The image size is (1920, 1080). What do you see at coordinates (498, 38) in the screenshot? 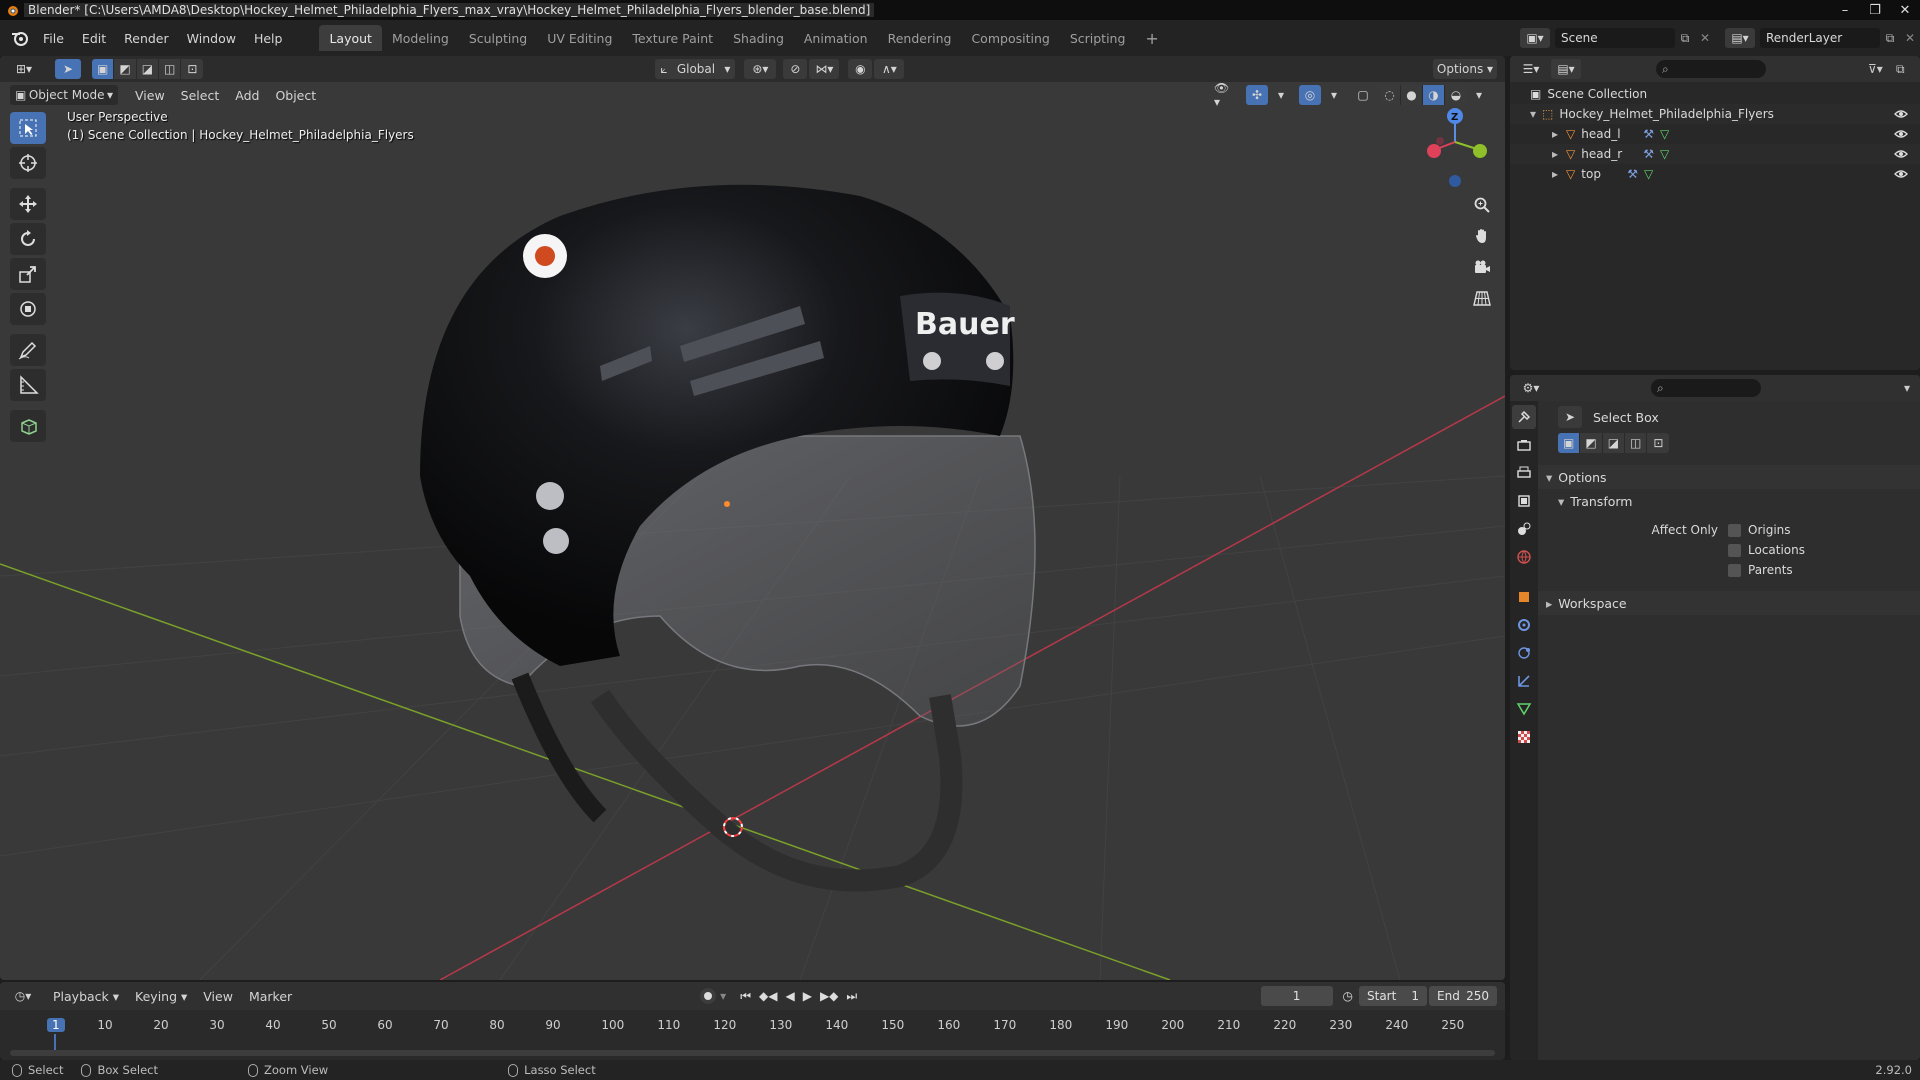
I see `tab-sculpting: Sculpting` at bounding box center [498, 38].